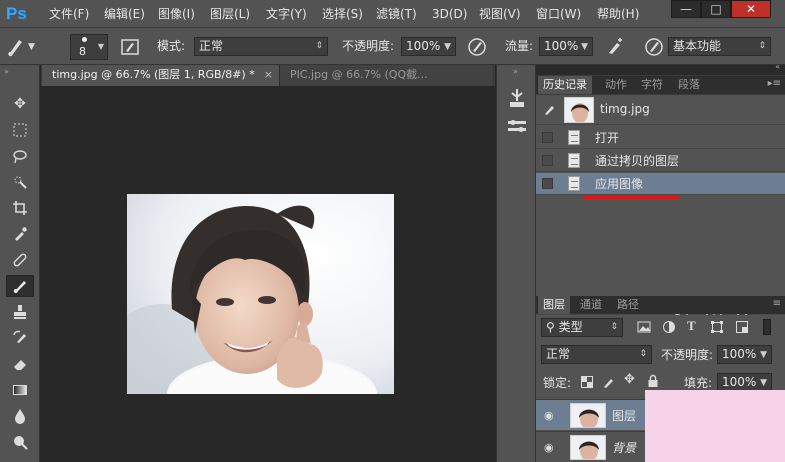  What do you see at coordinates (716, 9) in the screenshot?
I see `maximize-button: □` at bounding box center [716, 9].